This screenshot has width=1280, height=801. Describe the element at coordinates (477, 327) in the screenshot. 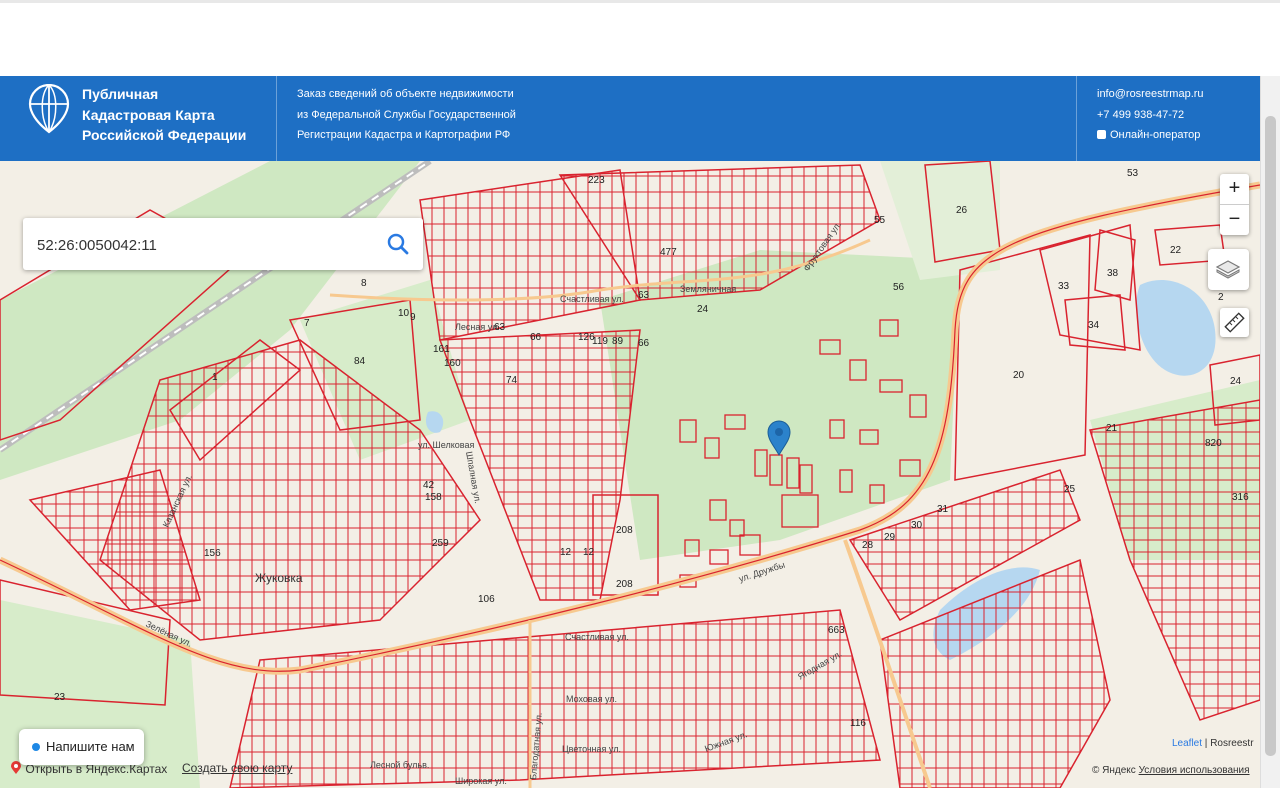

I see `street-label: Лесная ул.` at that location.